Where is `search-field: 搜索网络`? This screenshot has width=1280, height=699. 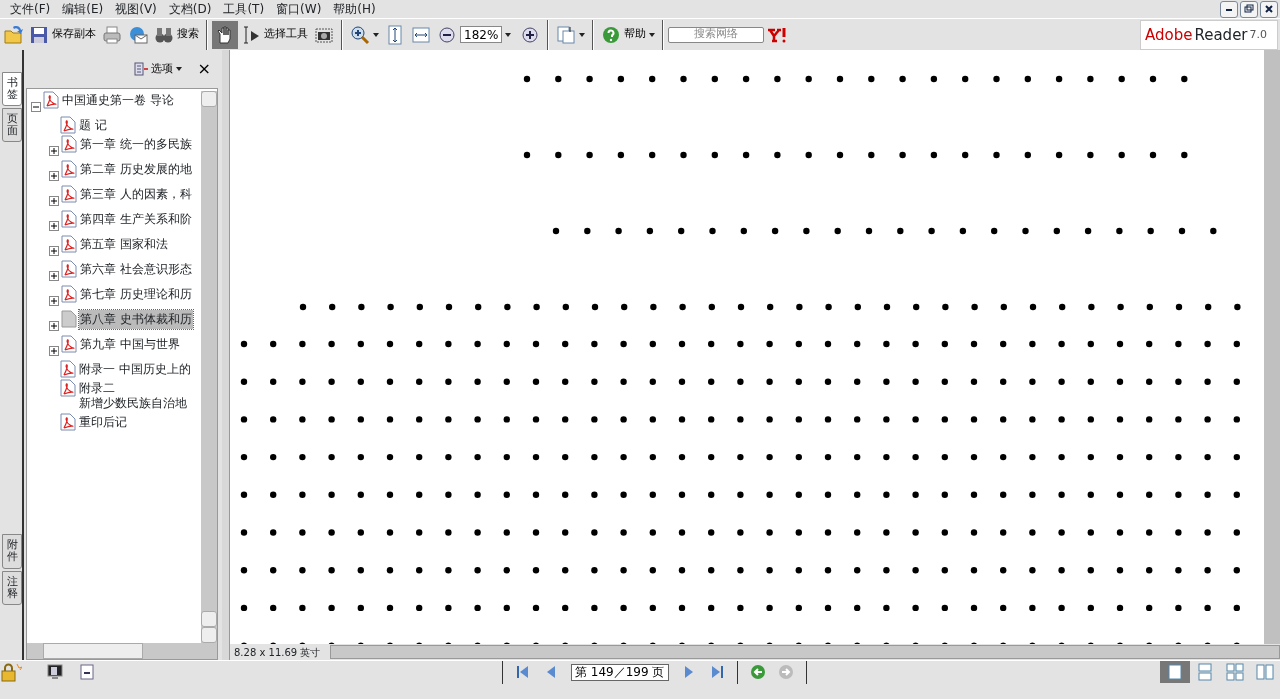 search-field: 搜索网络 is located at coordinates (716, 34).